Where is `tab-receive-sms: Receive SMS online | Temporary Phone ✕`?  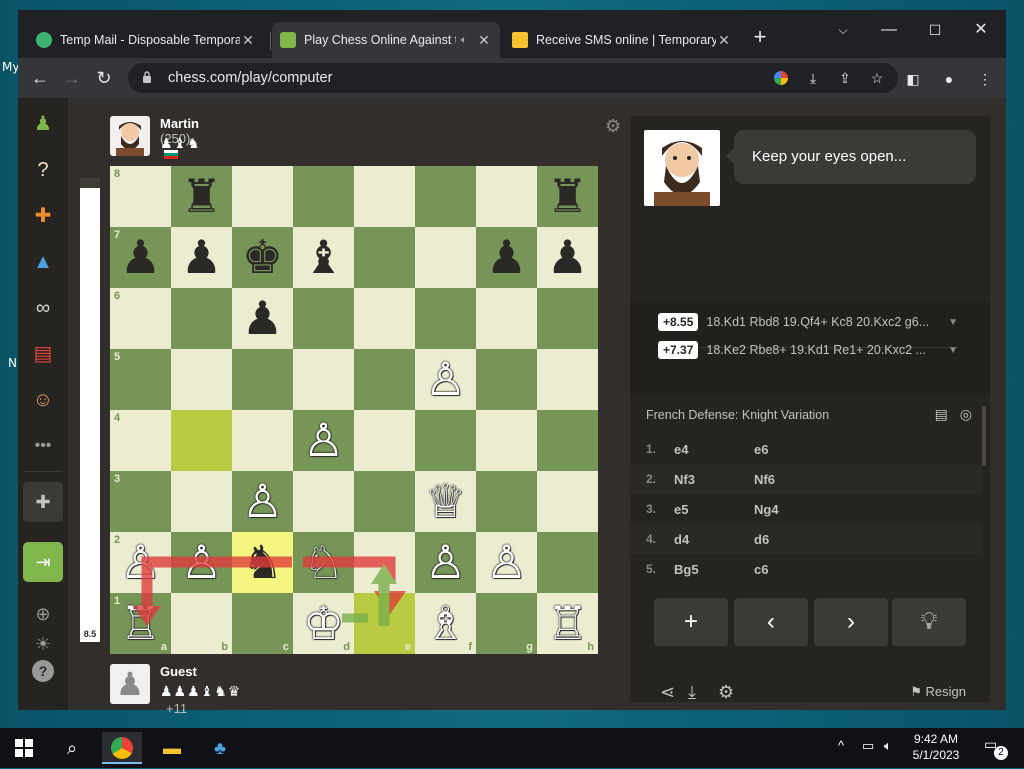
tab-receive-sms: Receive SMS online | Temporary Phone ✕ is located at coordinates (622, 40).